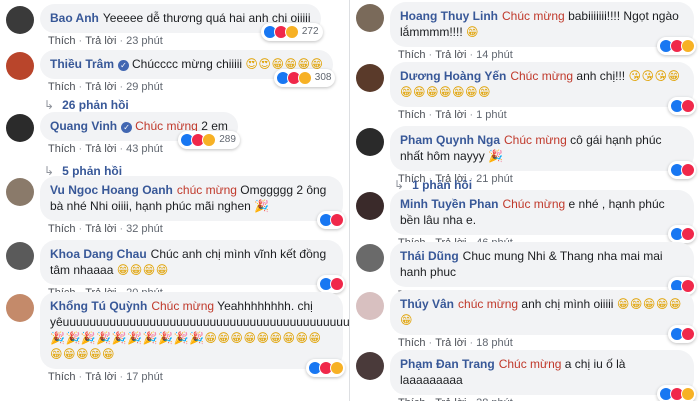 The width and height of the screenshot is (700, 401). Describe the element at coordinates (144, 377) in the screenshot. I see `timestamp: 17 phút` at that location.